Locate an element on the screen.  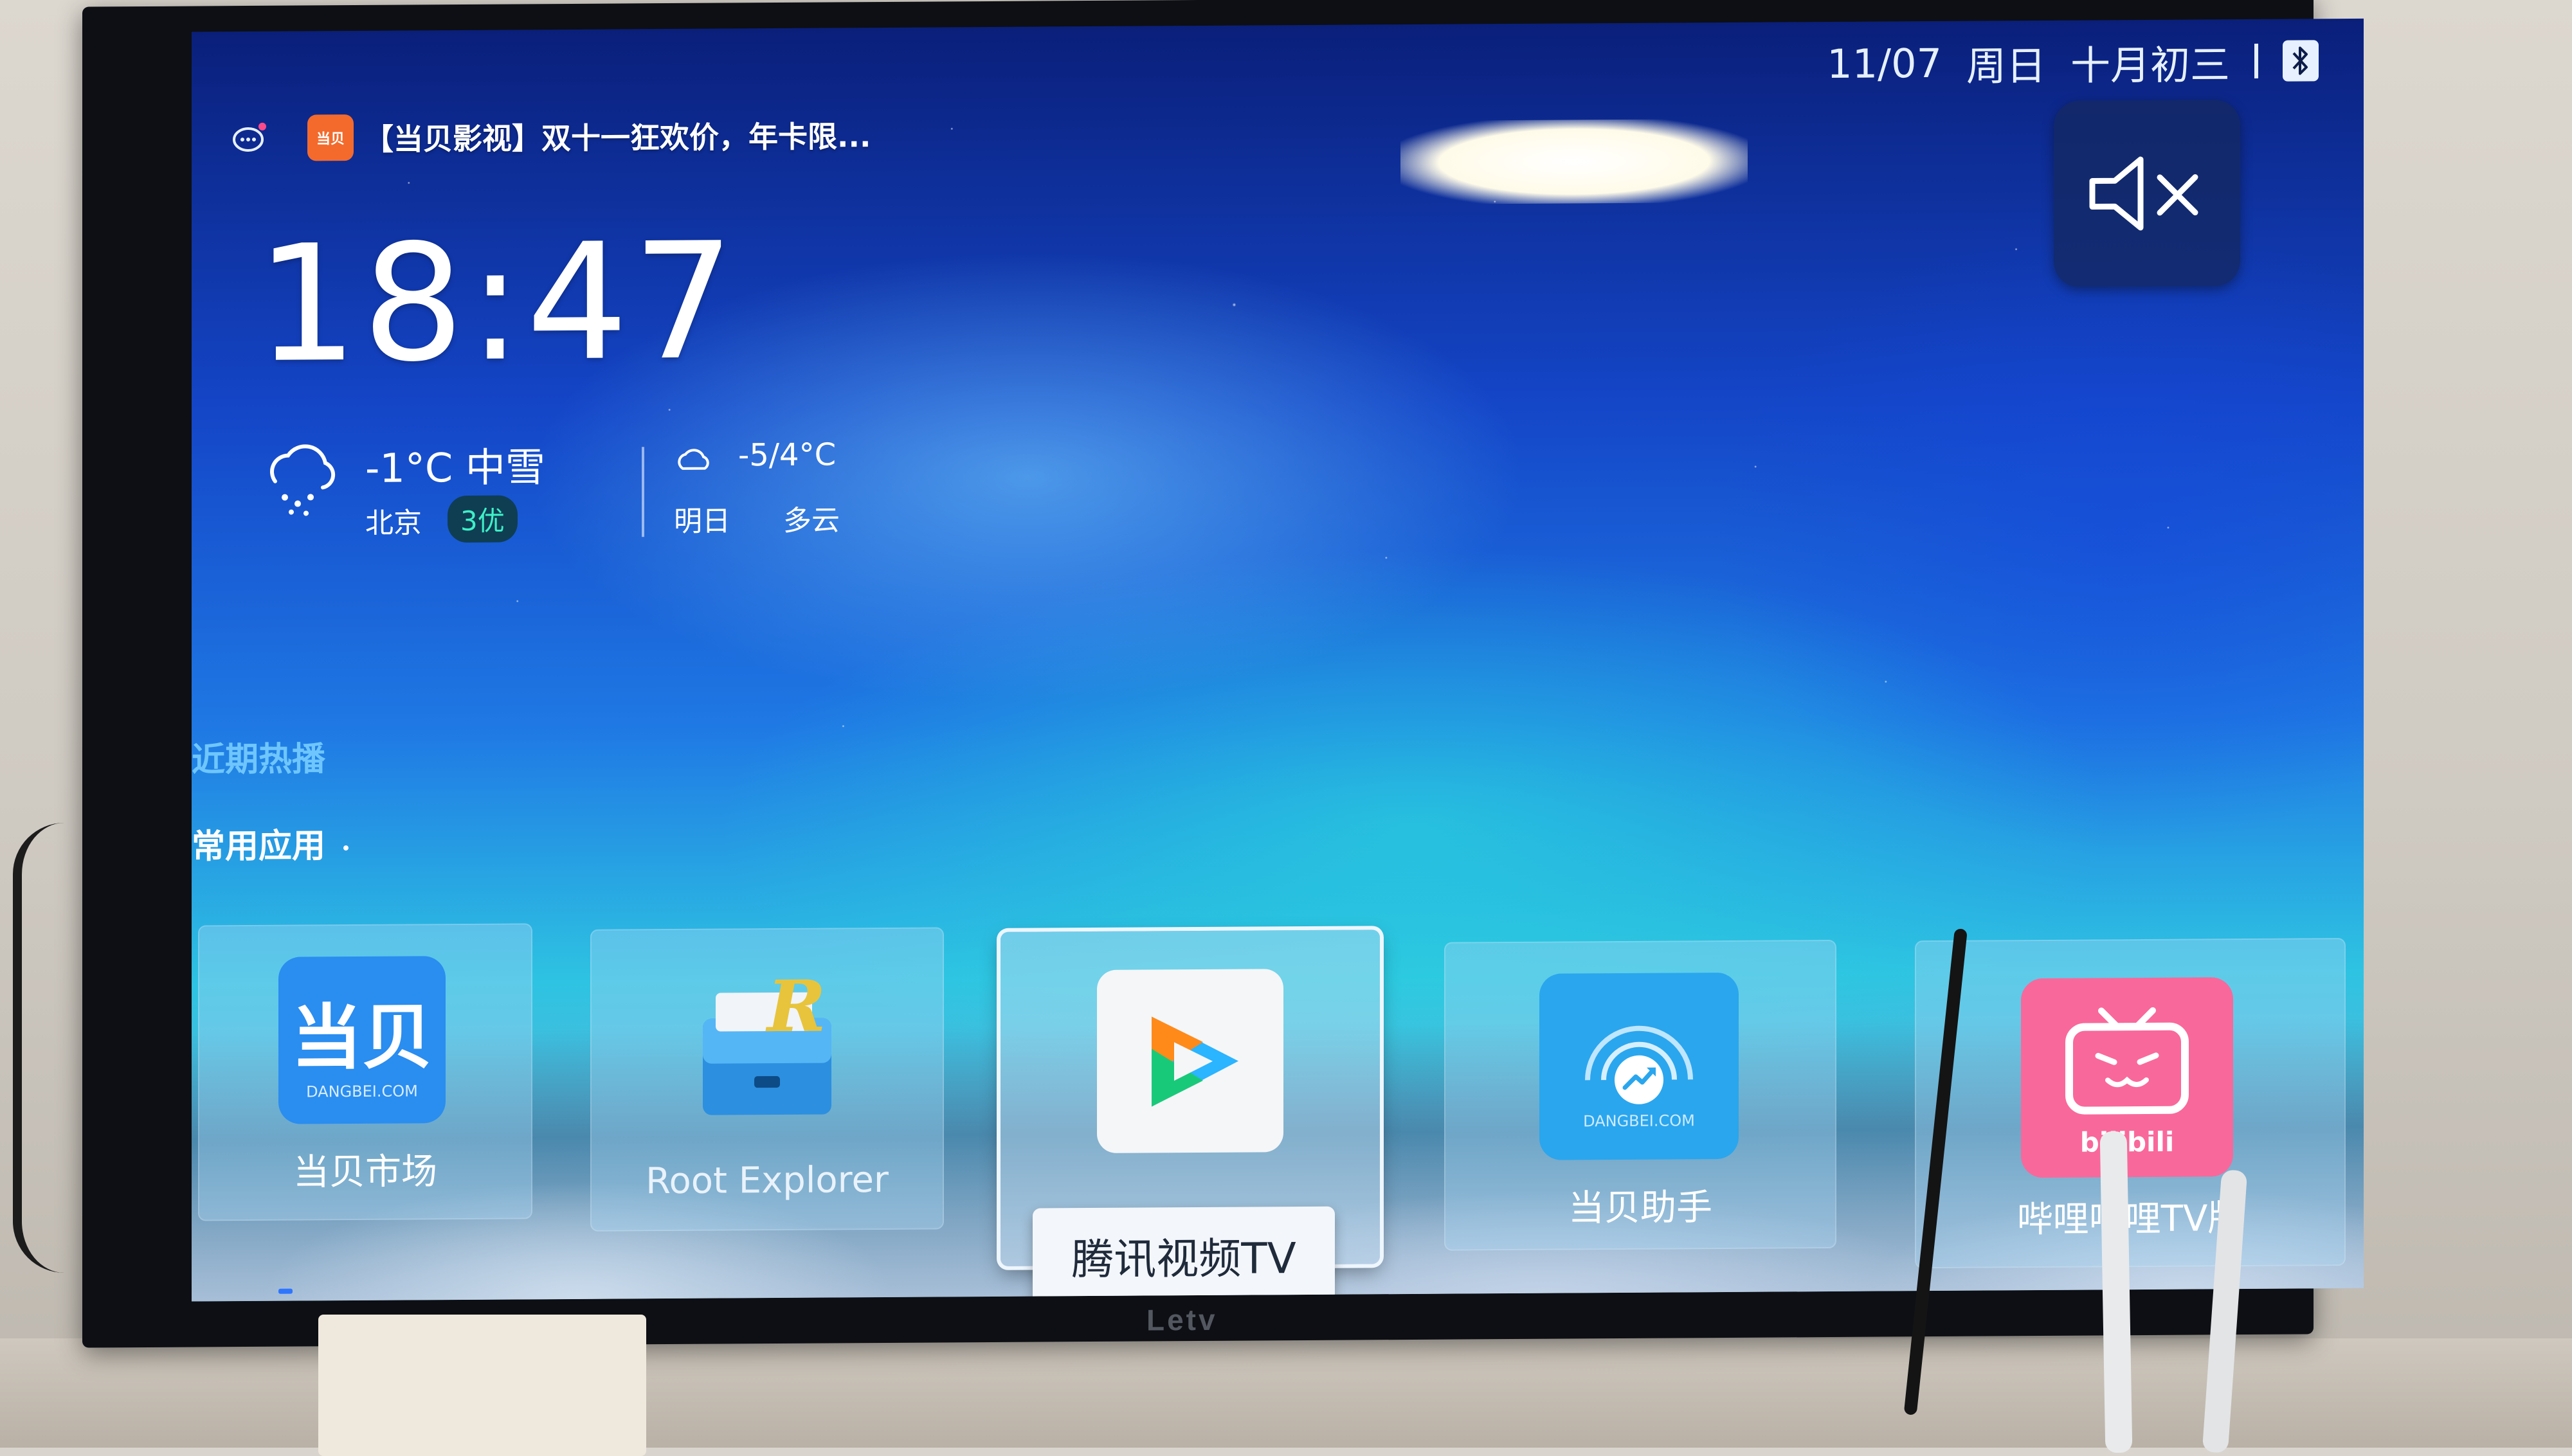
weekday: 周日 is located at coordinates (2006, 66).